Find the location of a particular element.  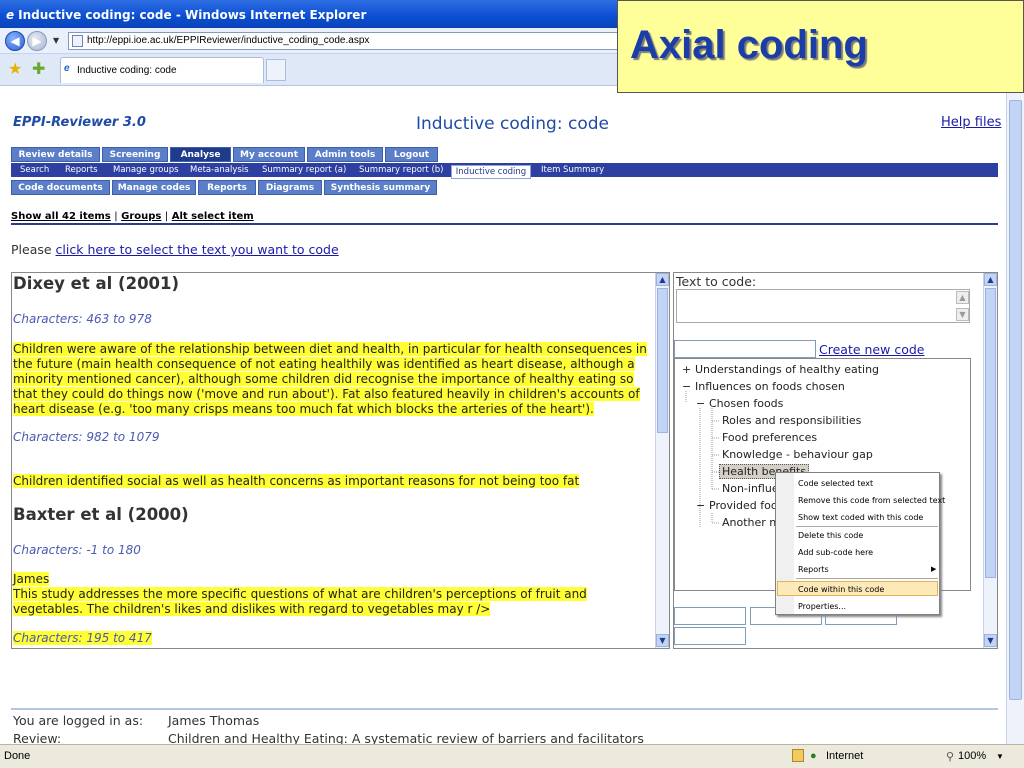

history-dropdown-icon: ▼ is located at coordinates (56, 40).